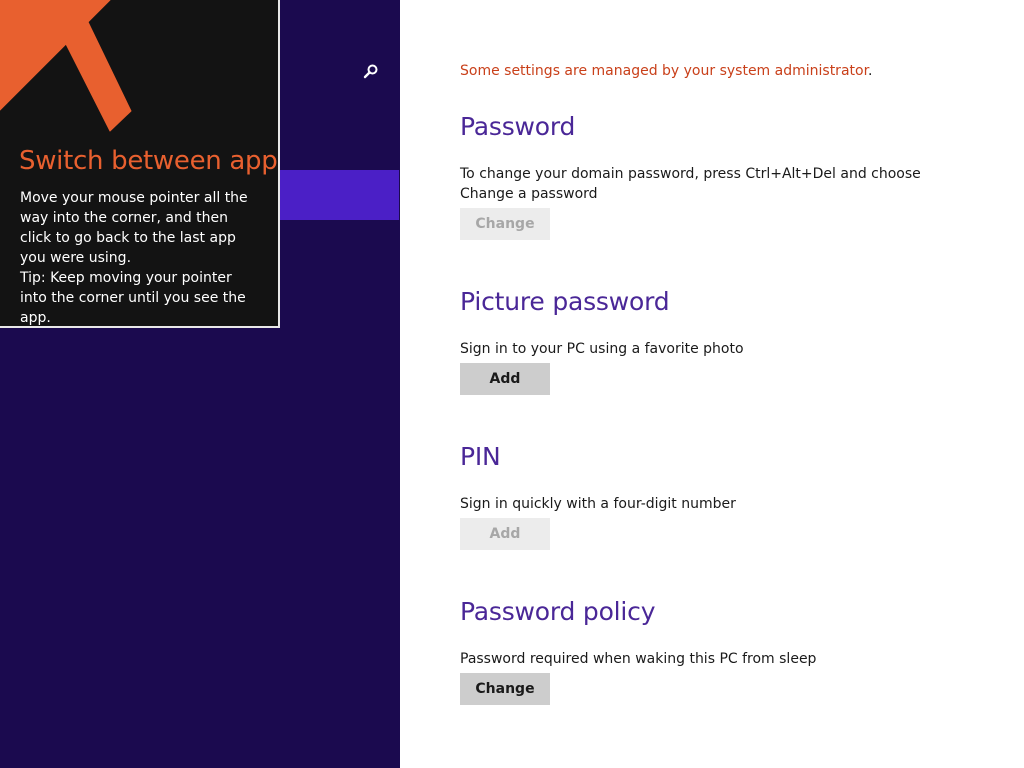  I want to click on search-icon, so click(370, 71).